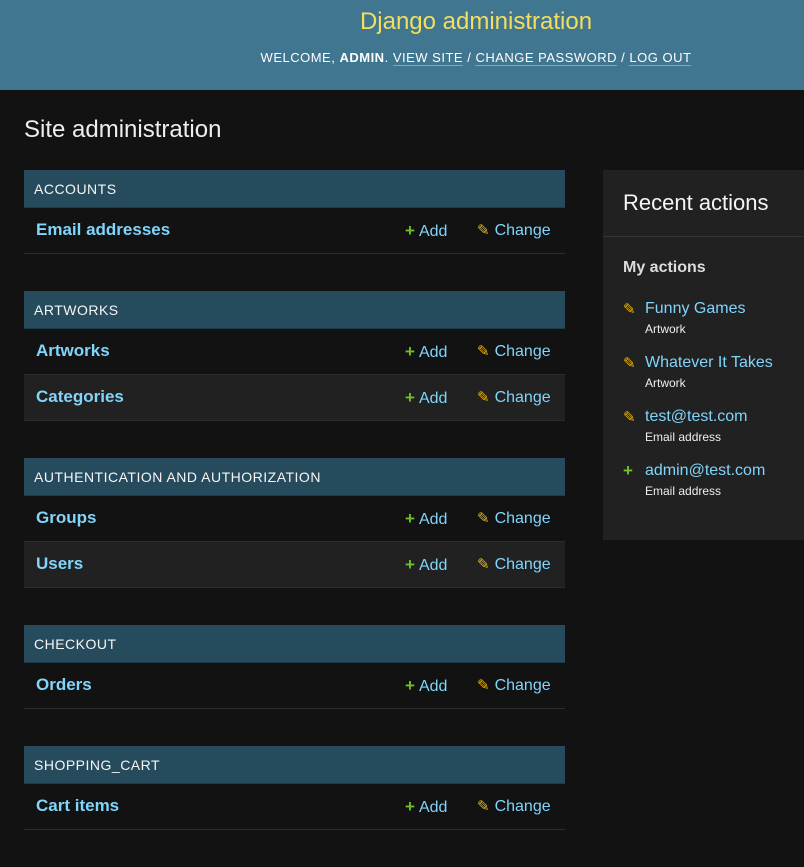  Describe the element at coordinates (294, 644) in the screenshot. I see `module-caption: Checkout` at that location.